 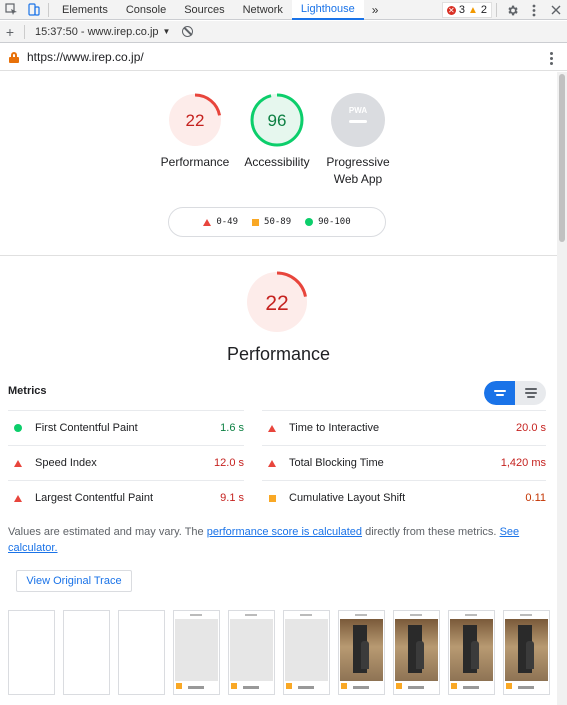 I want to click on scrollbar, so click(x=562, y=388).